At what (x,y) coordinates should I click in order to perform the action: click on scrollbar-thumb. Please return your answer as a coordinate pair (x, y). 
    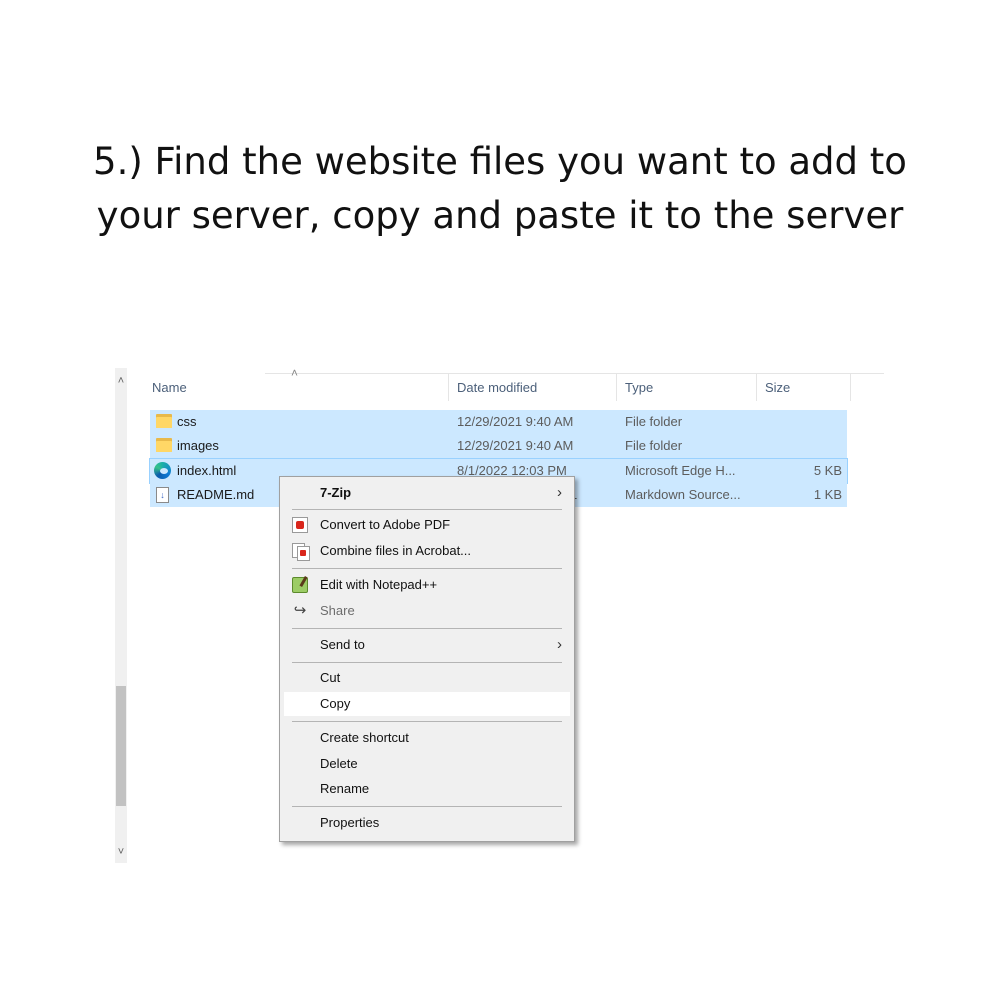
    Looking at the image, I should click on (121, 746).